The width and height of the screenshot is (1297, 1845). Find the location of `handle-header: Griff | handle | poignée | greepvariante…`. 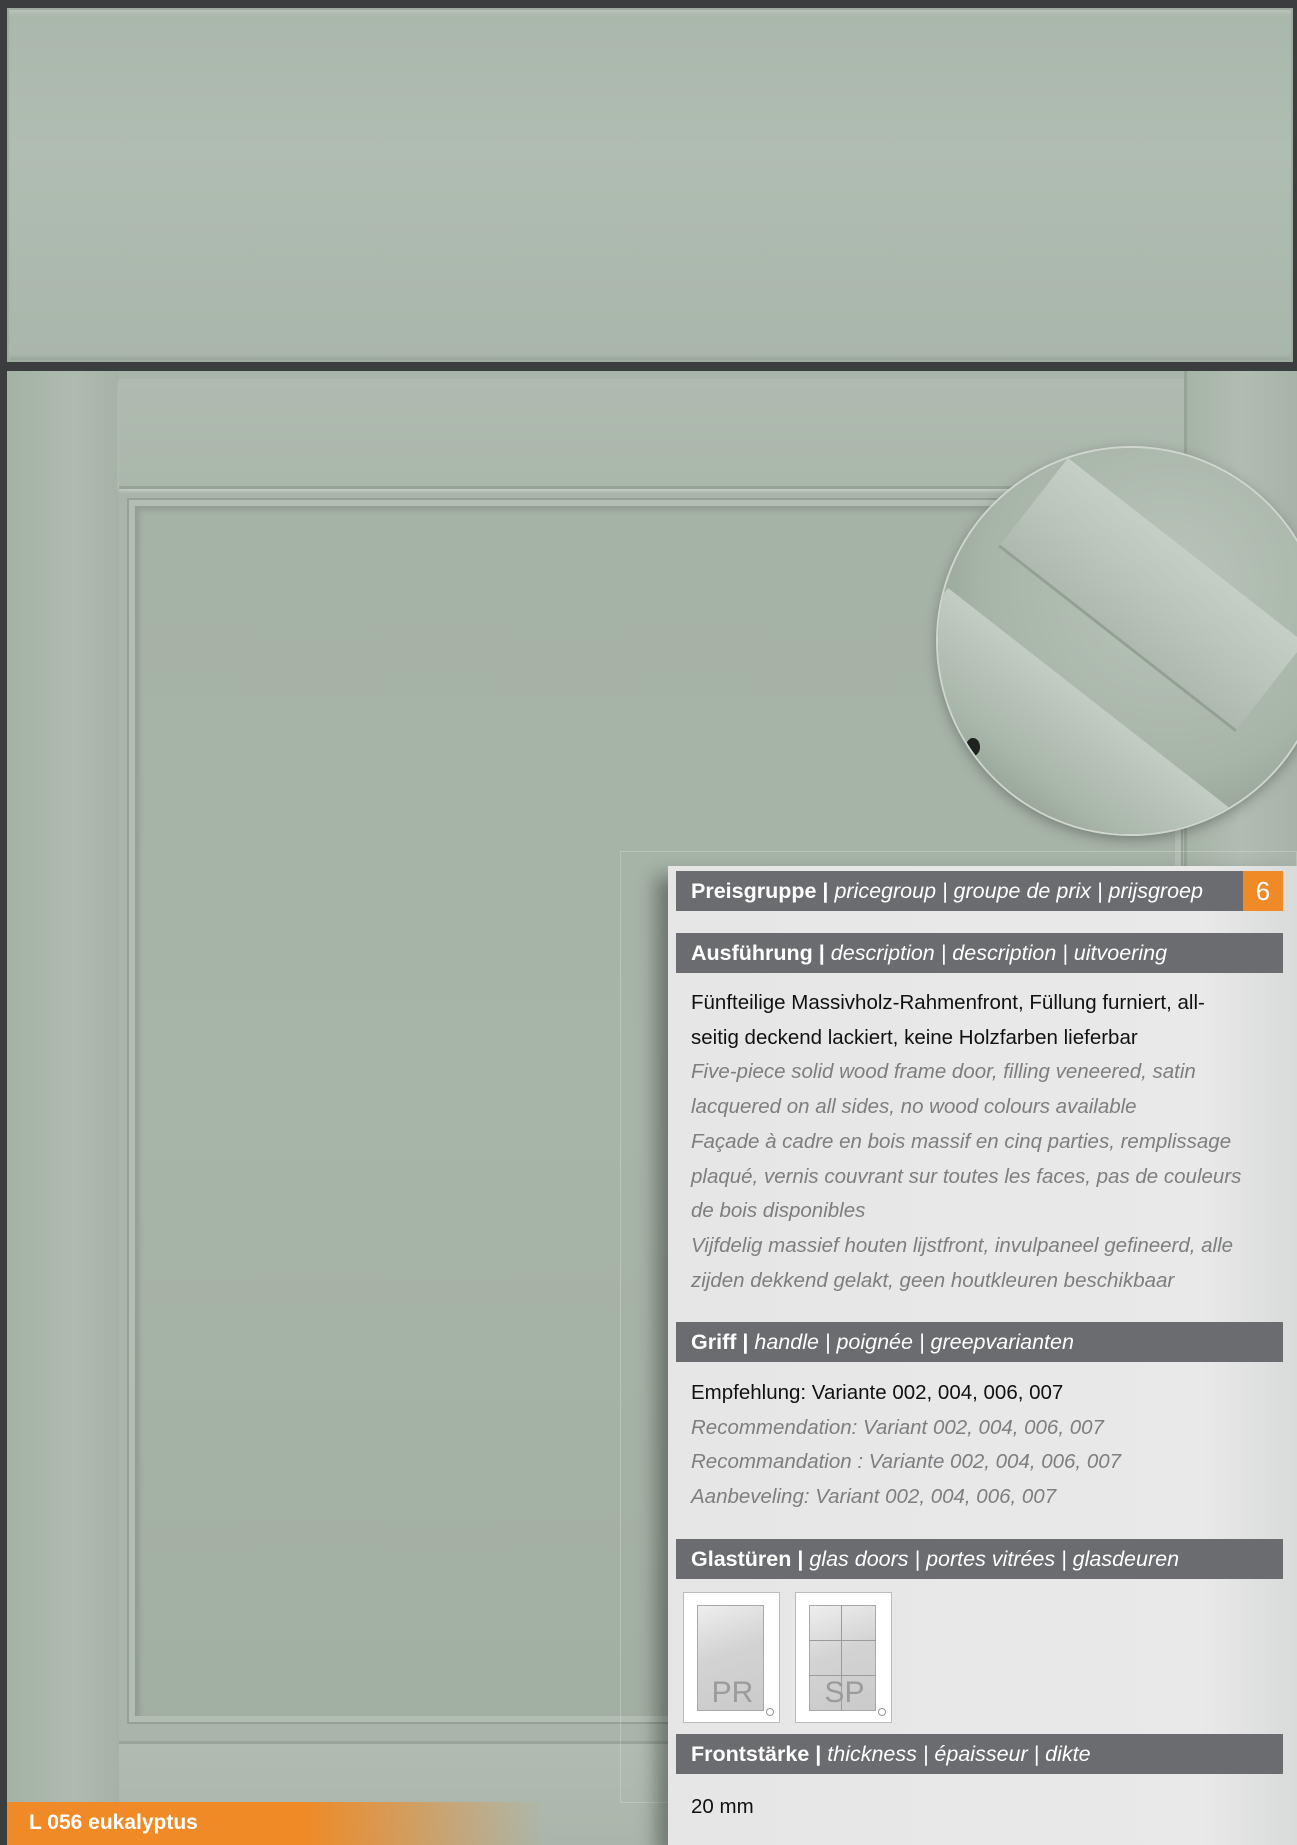

handle-header: Griff | handle | poignée | greepvariante… is located at coordinates (979, 1342).